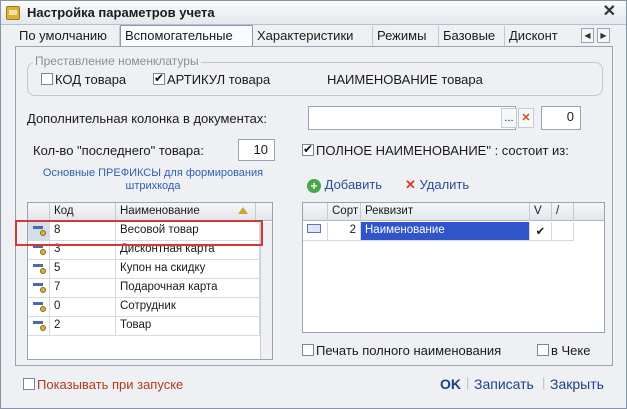 The height and width of the screenshot is (409, 627). Describe the element at coordinates (121, 12) in the screenshot. I see `window-title: Настройка параметров учета` at that location.